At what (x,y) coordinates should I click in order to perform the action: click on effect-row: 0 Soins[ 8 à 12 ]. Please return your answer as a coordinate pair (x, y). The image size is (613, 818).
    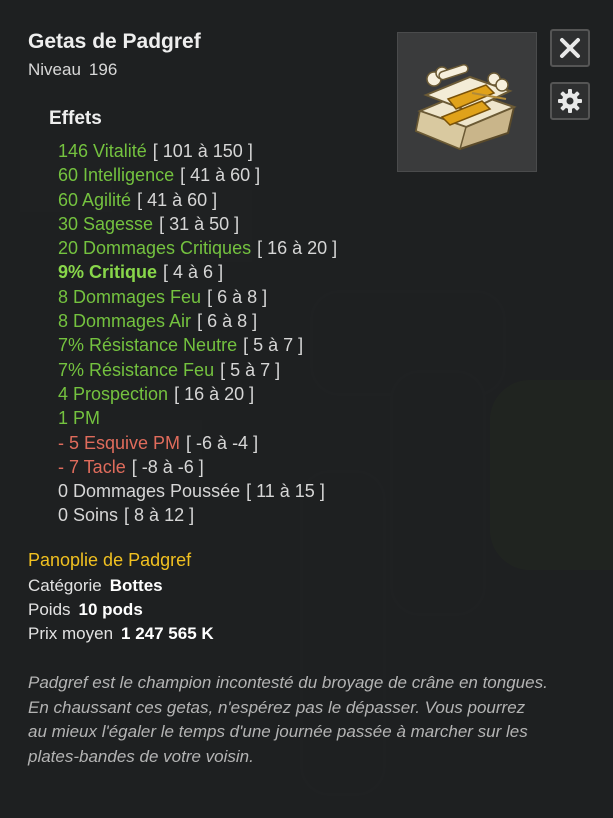
    Looking at the image, I should click on (197, 515).